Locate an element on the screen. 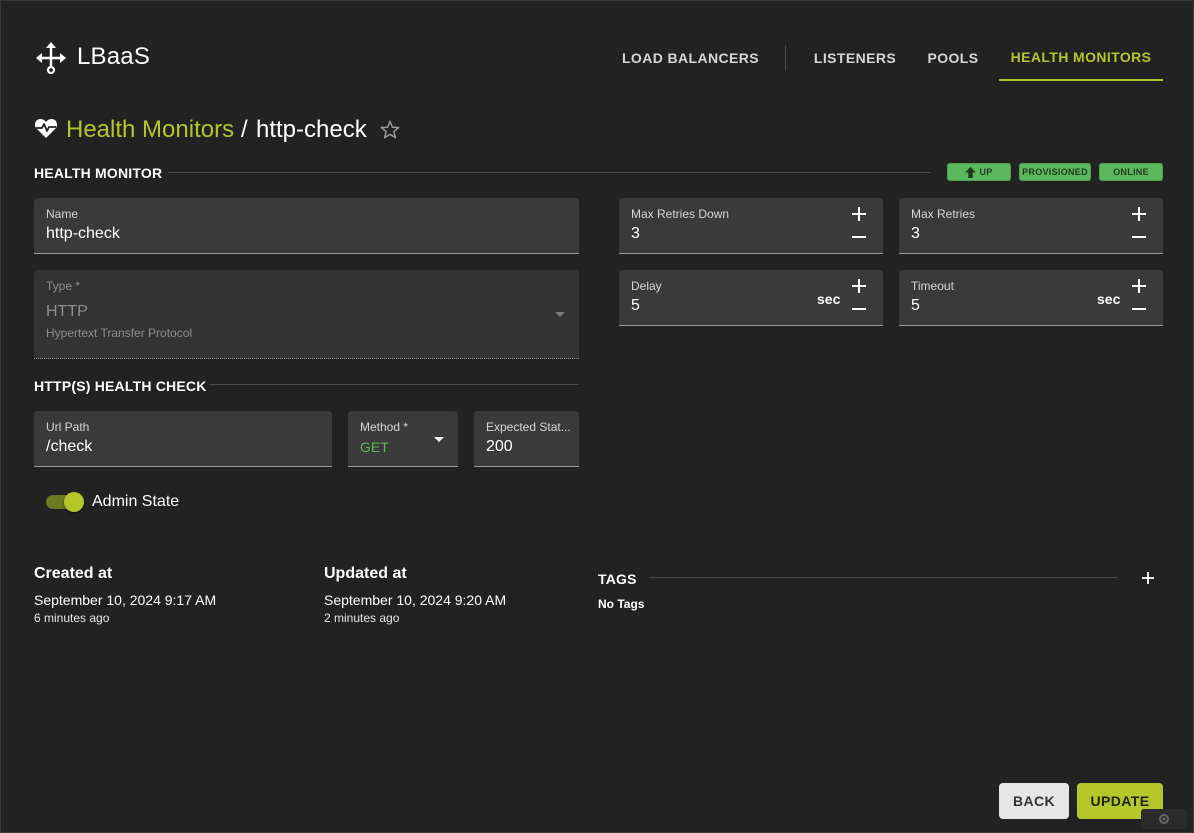 The image size is (1194, 833). max-retries-down-label: Max Retries Down is located at coordinates (680, 214).